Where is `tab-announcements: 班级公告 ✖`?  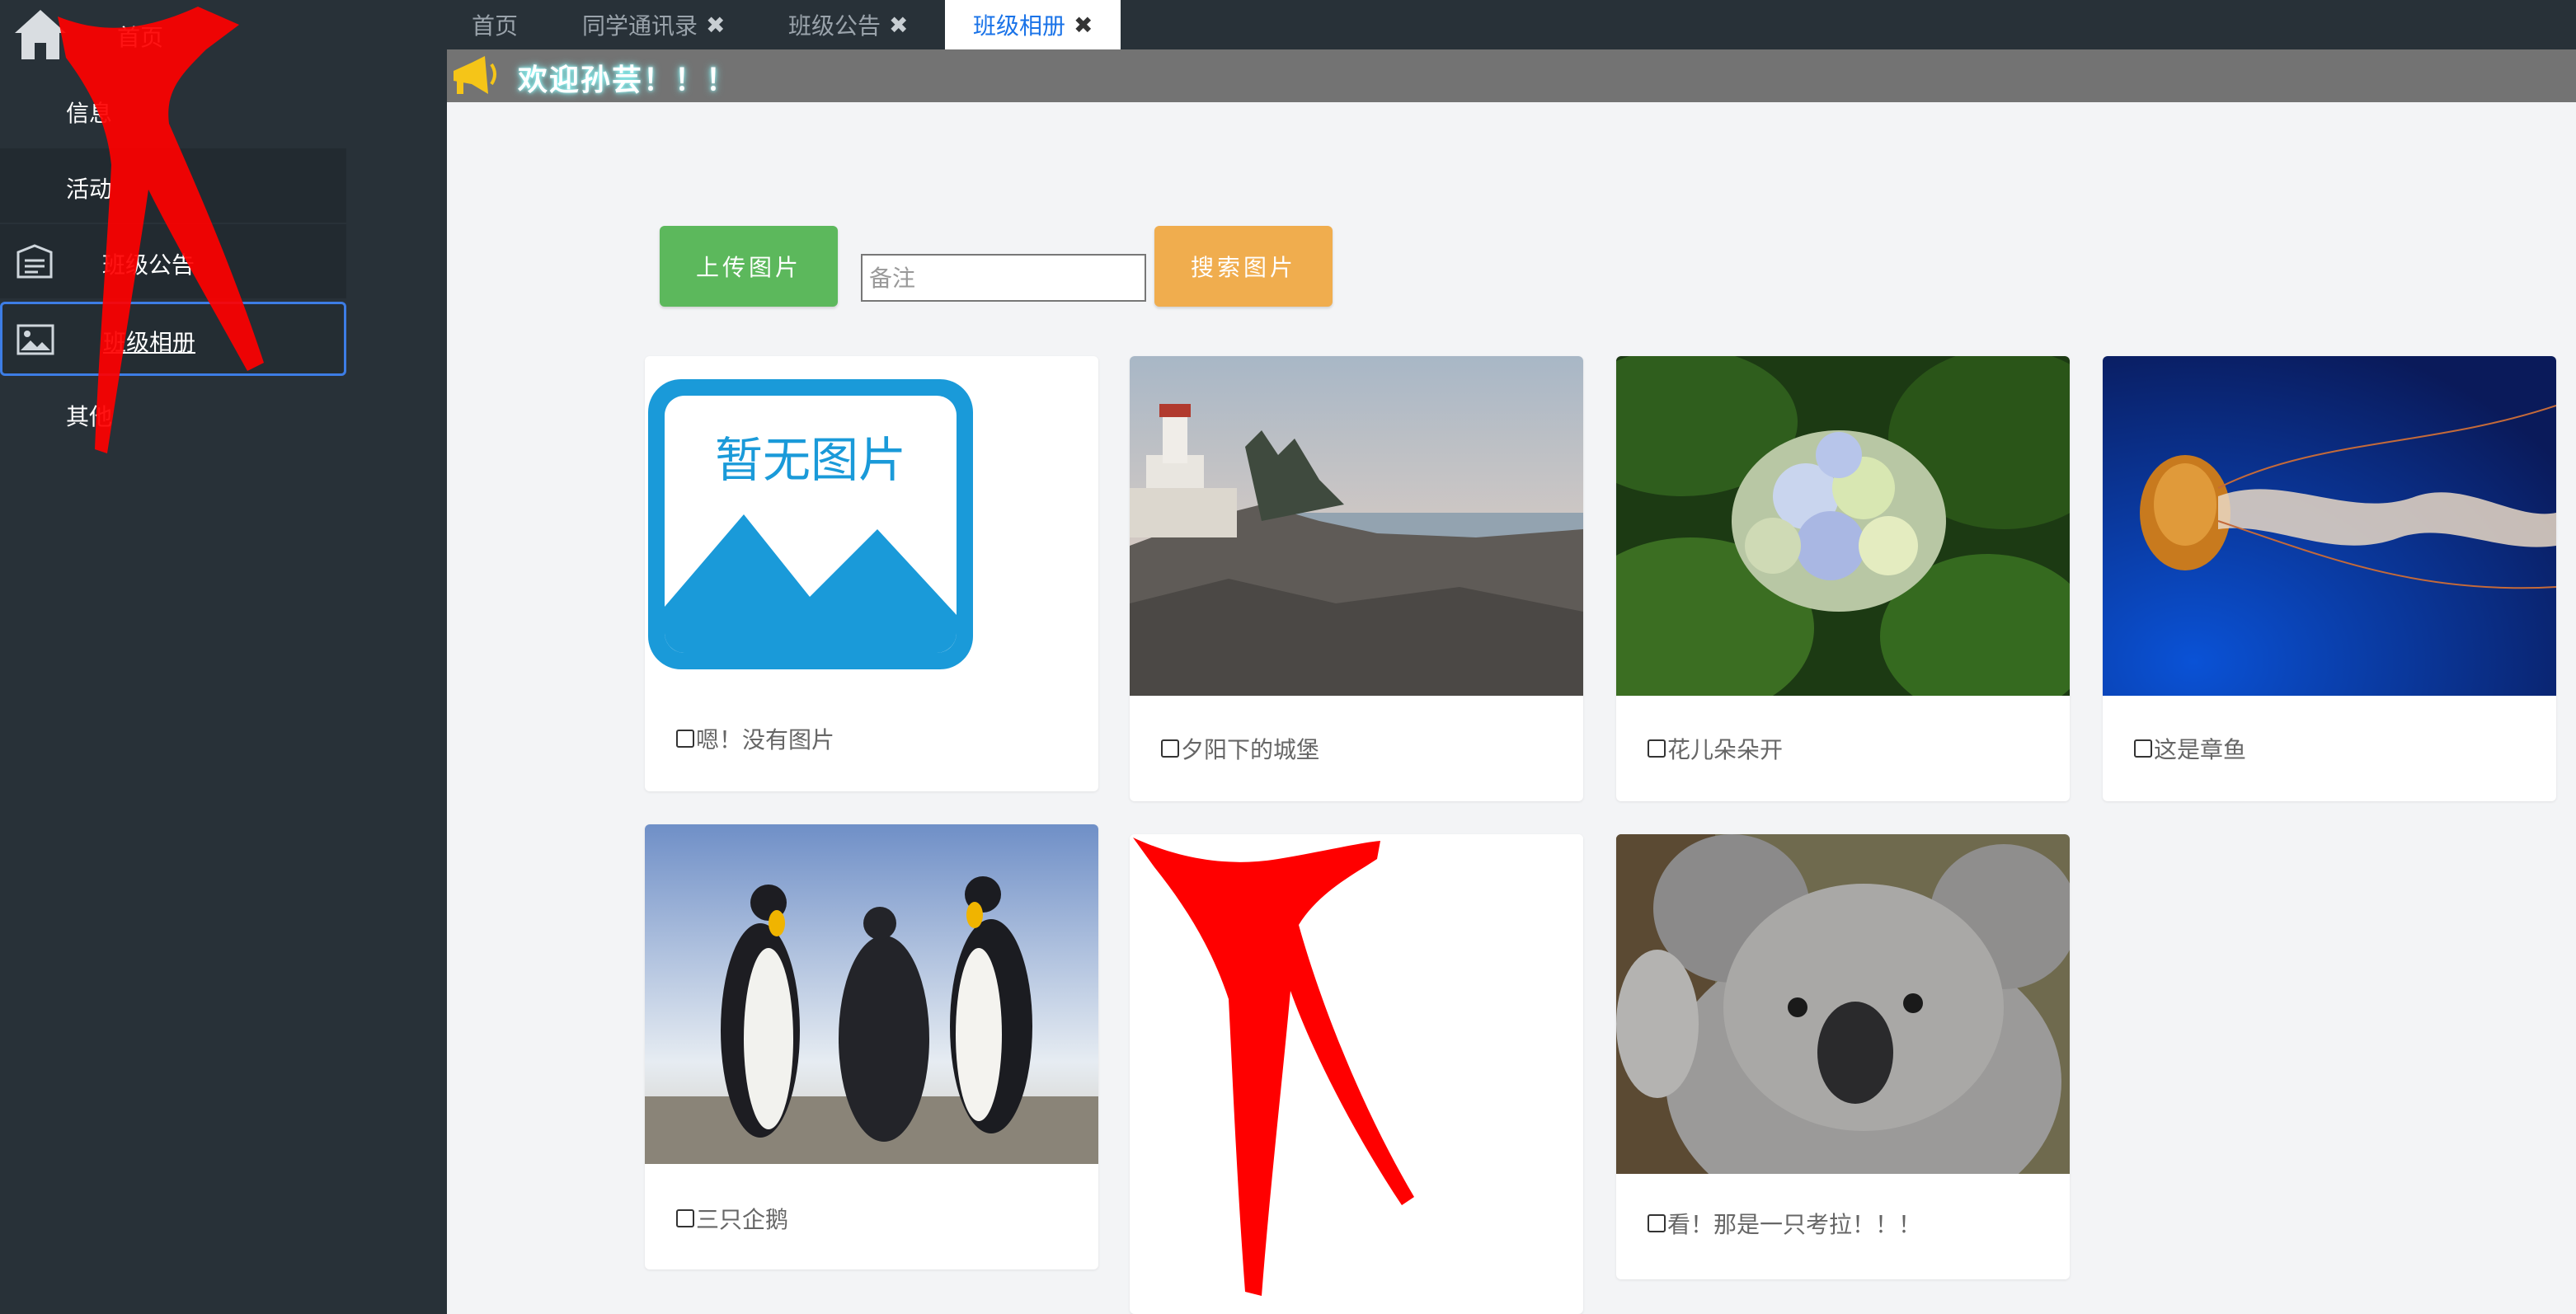 tab-announcements: 班级公告 ✖ is located at coordinates (848, 24).